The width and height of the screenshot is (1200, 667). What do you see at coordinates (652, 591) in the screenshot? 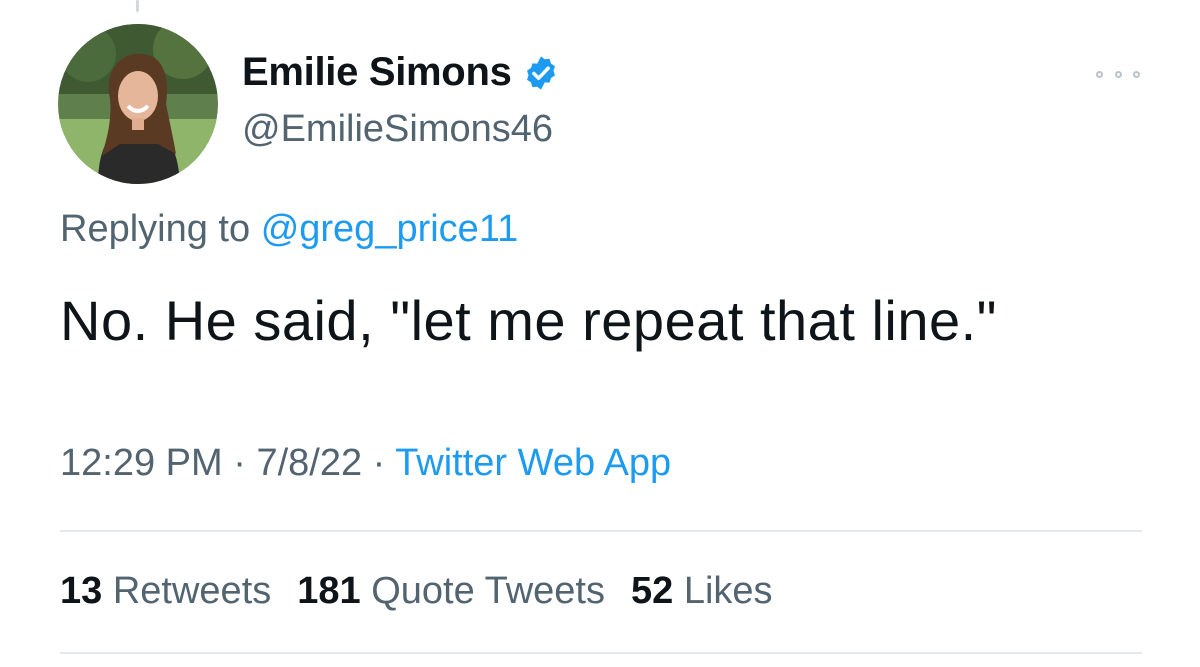
I see `likes-count: 52` at bounding box center [652, 591].